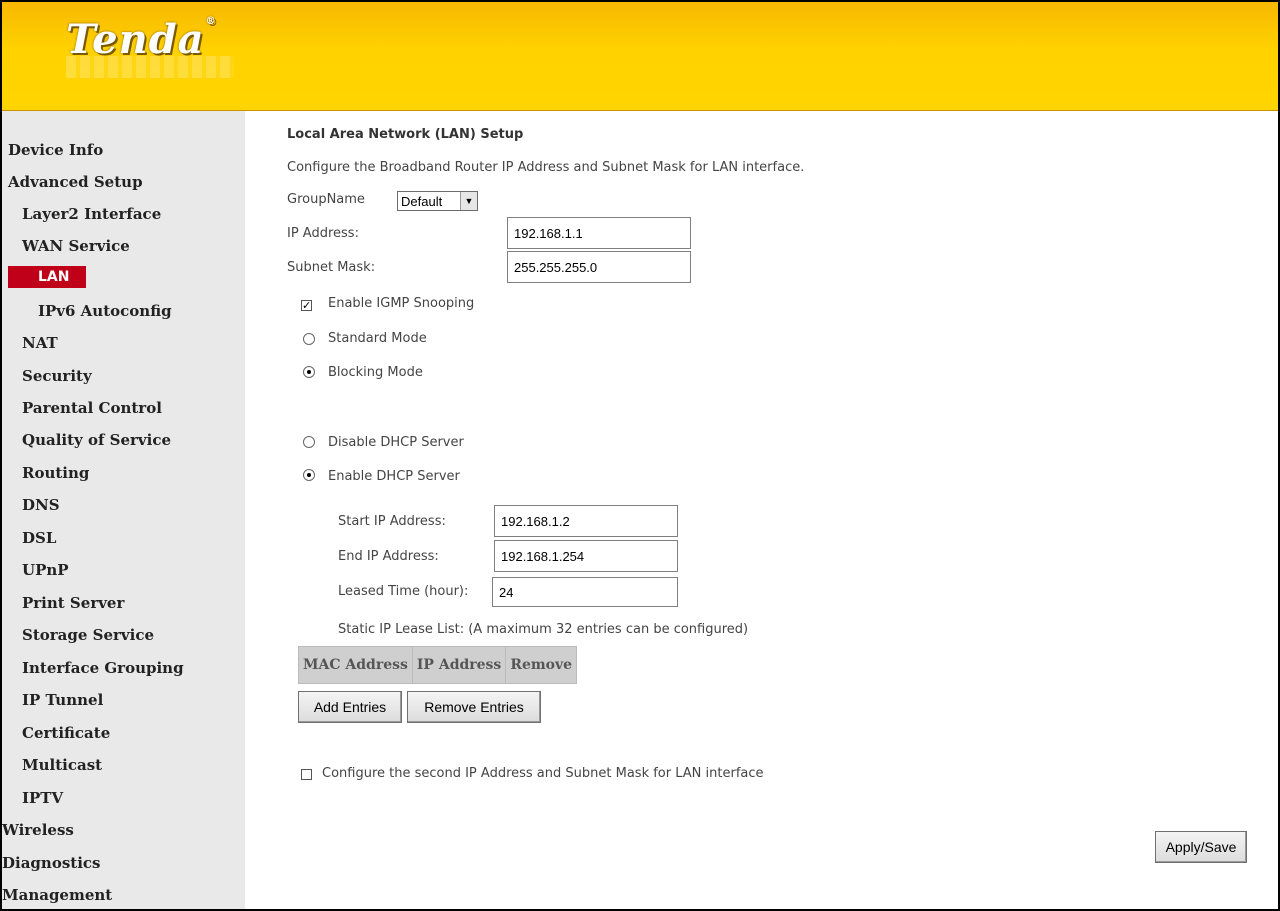 The height and width of the screenshot is (911, 1280). I want to click on sidebar-item-interface-grouping: Interface Grouping, so click(103, 668).